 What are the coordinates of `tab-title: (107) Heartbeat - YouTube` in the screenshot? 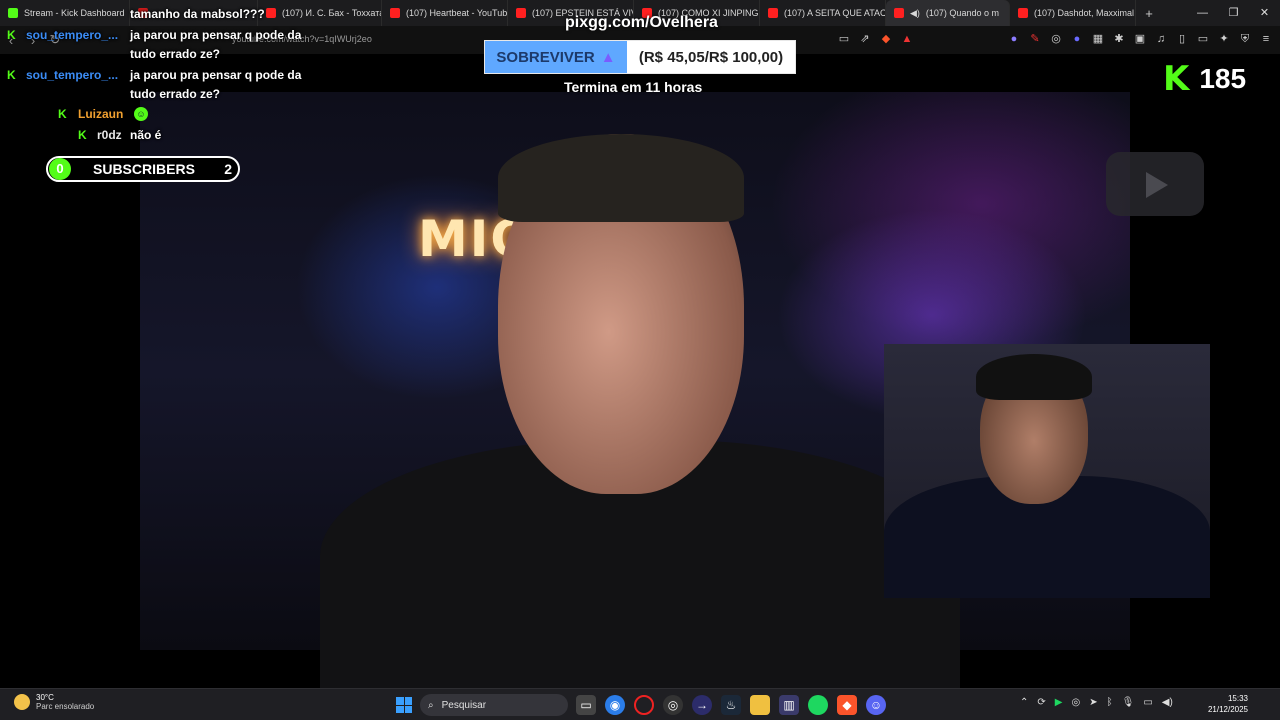 It's located at (457, 13).